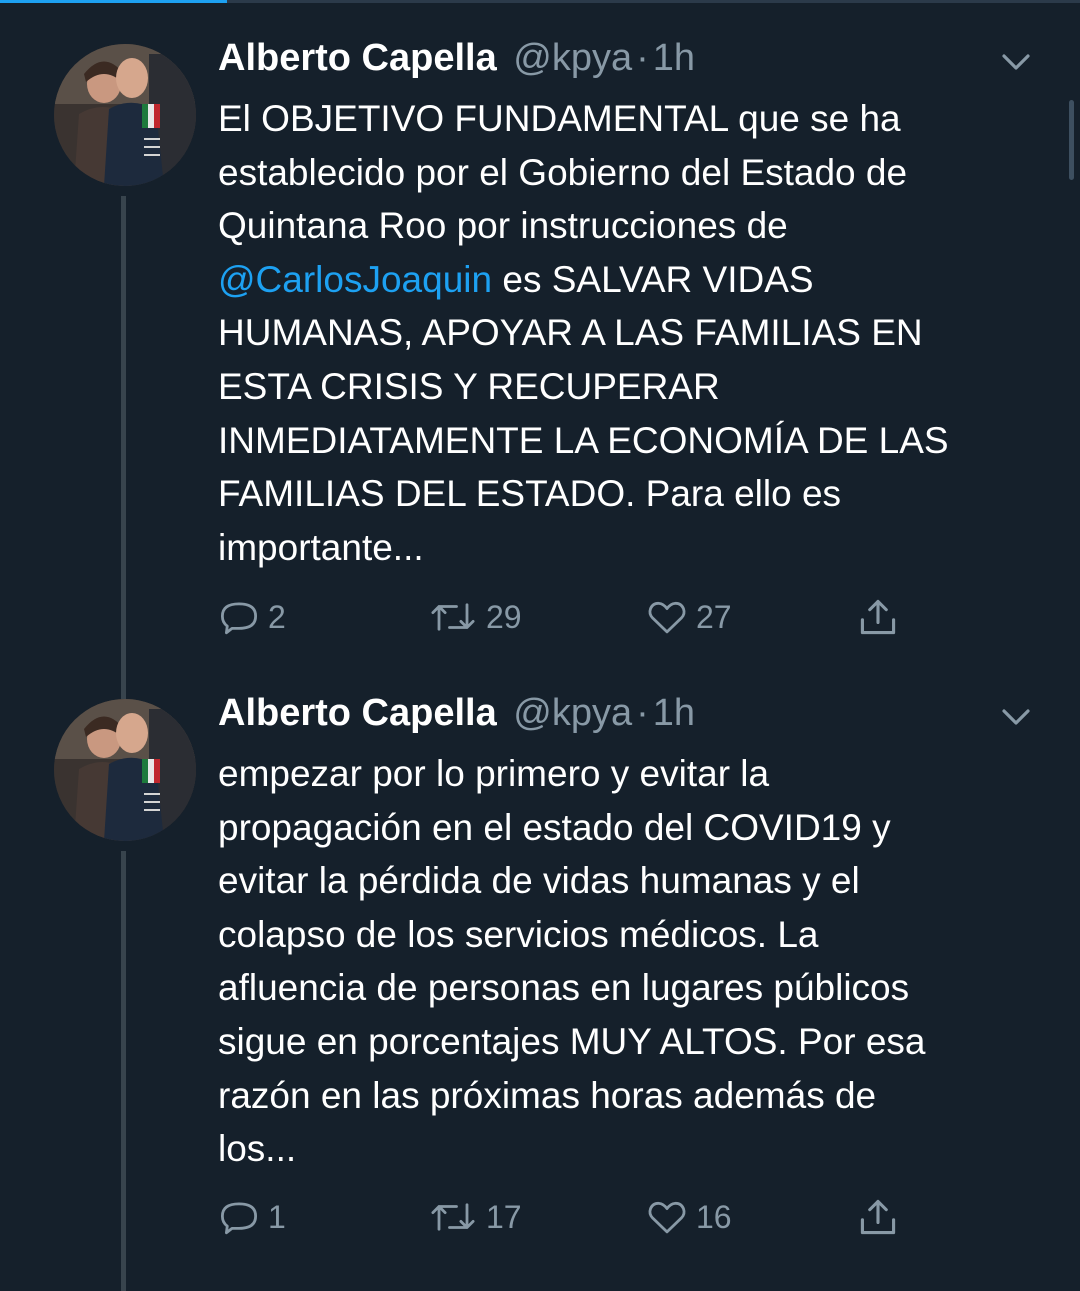 The image size is (1080, 1291). I want to click on reply-button: 1, so click(252, 1217).